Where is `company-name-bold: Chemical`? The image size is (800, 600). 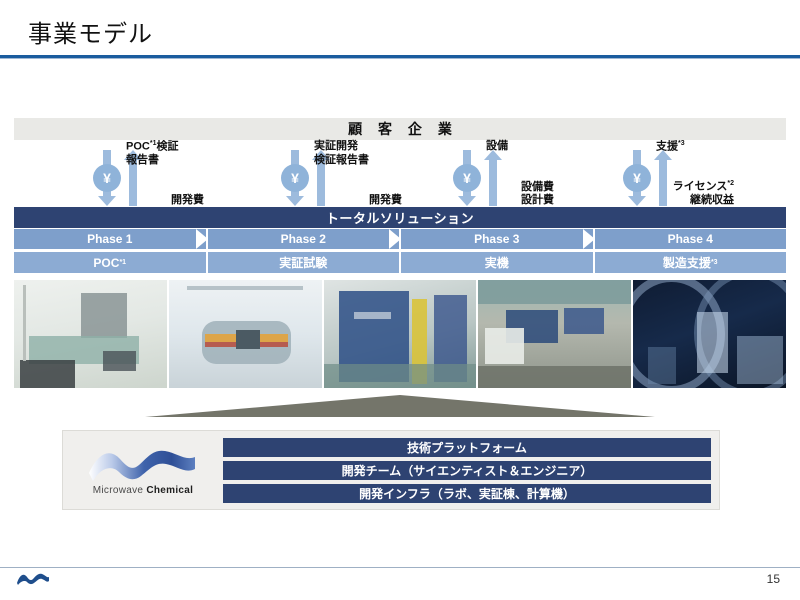
company-name-bold: Chemical is located at coordinates (170, 490).